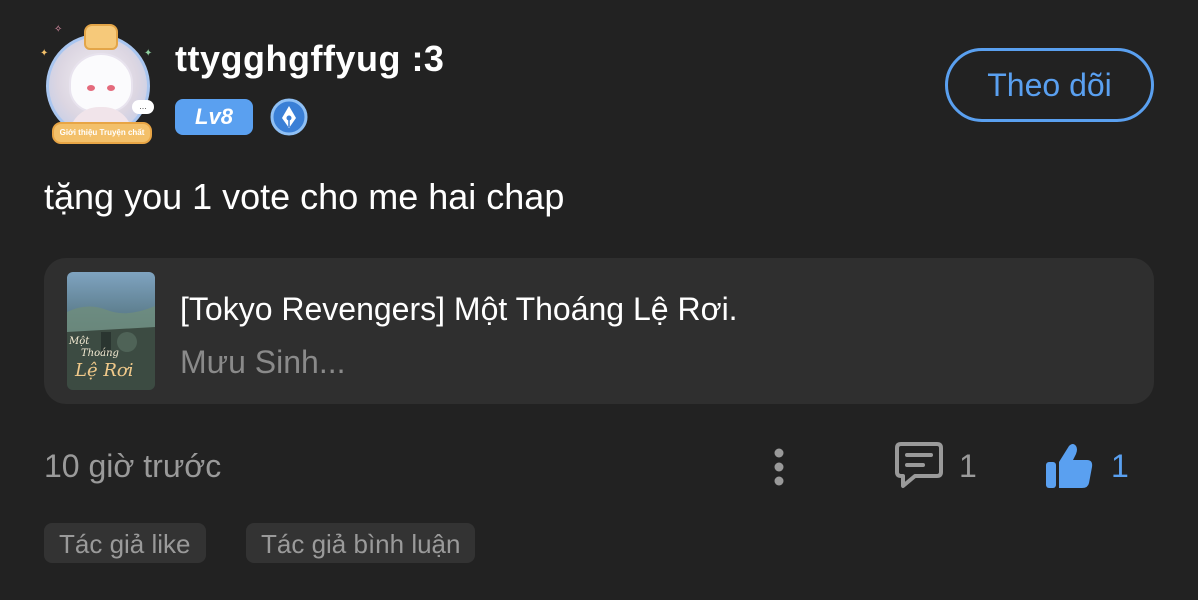 The image size is (1198, 600). What do you see at coordinates (58, 29) in the screenshot?
I see `star-icon: ✧` at bounding box center [58, 29].